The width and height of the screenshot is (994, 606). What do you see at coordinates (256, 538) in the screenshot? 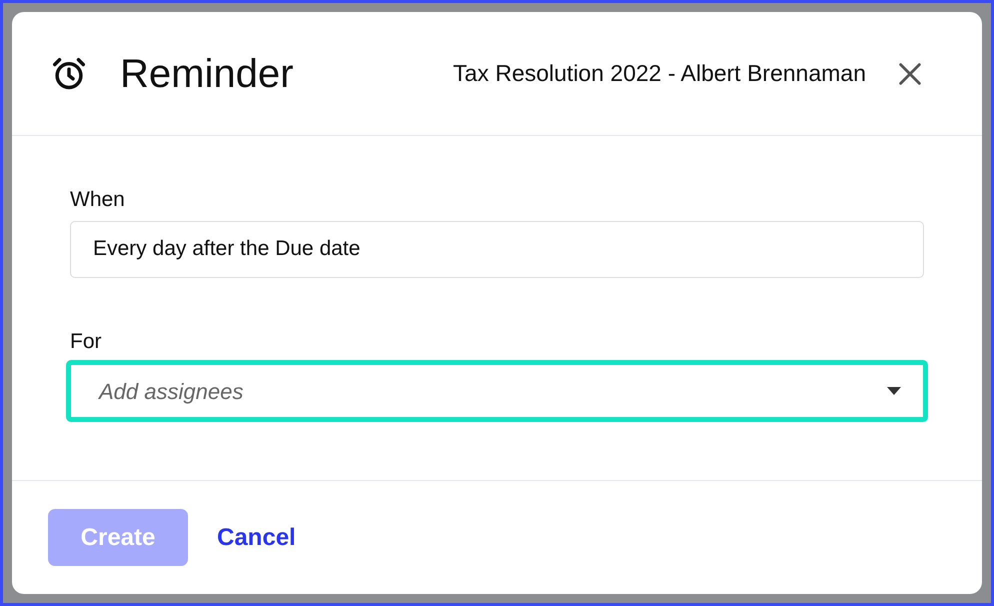
I see `cancel-link: Cancel` at bounding box center [256, 538].